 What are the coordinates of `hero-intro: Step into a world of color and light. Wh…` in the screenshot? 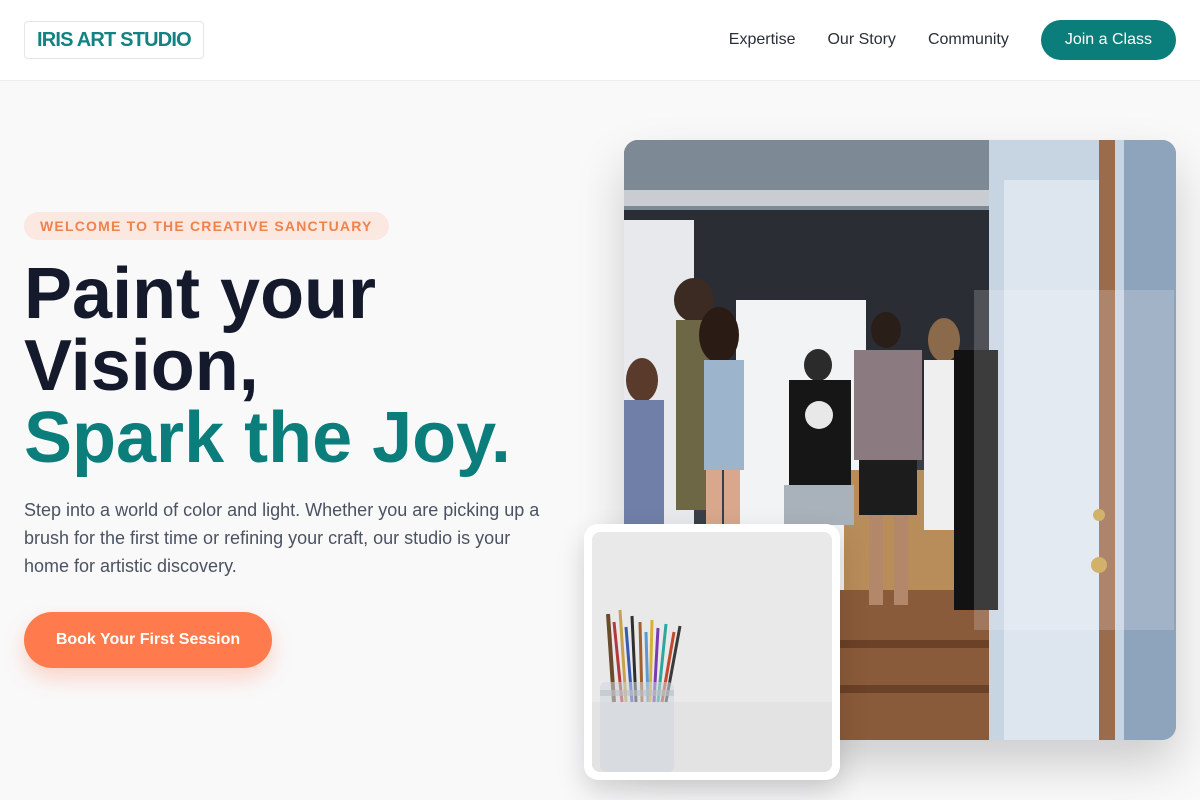 It's located at (282, 538).